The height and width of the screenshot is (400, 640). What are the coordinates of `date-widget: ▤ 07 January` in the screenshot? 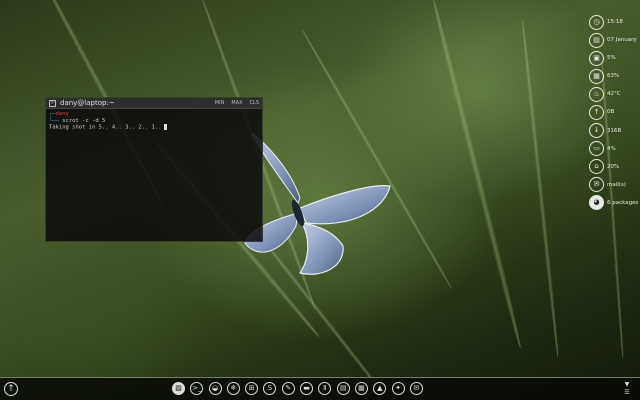 It's located at (614, 40).